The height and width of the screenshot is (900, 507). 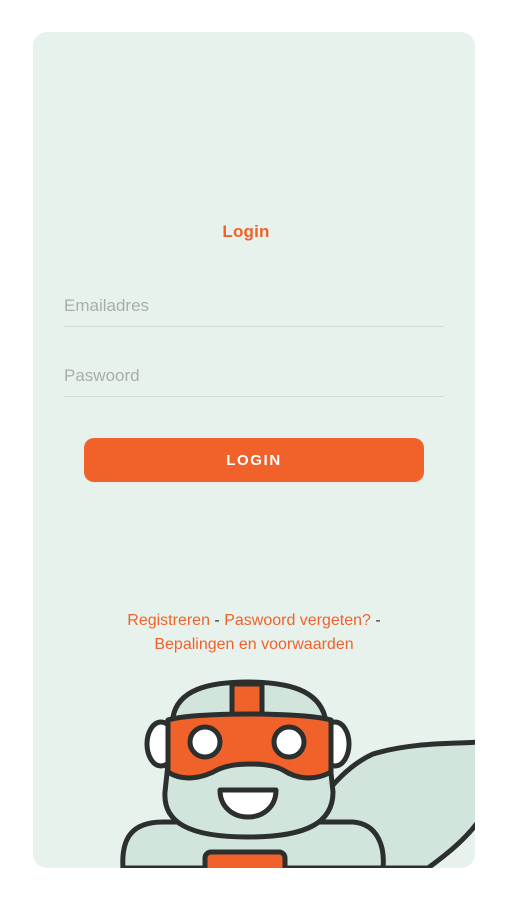 What do you see at coordinates (297, 773) in the screenshot?
I see `robot-mascot-illustration` at bounding box center [297, 773].